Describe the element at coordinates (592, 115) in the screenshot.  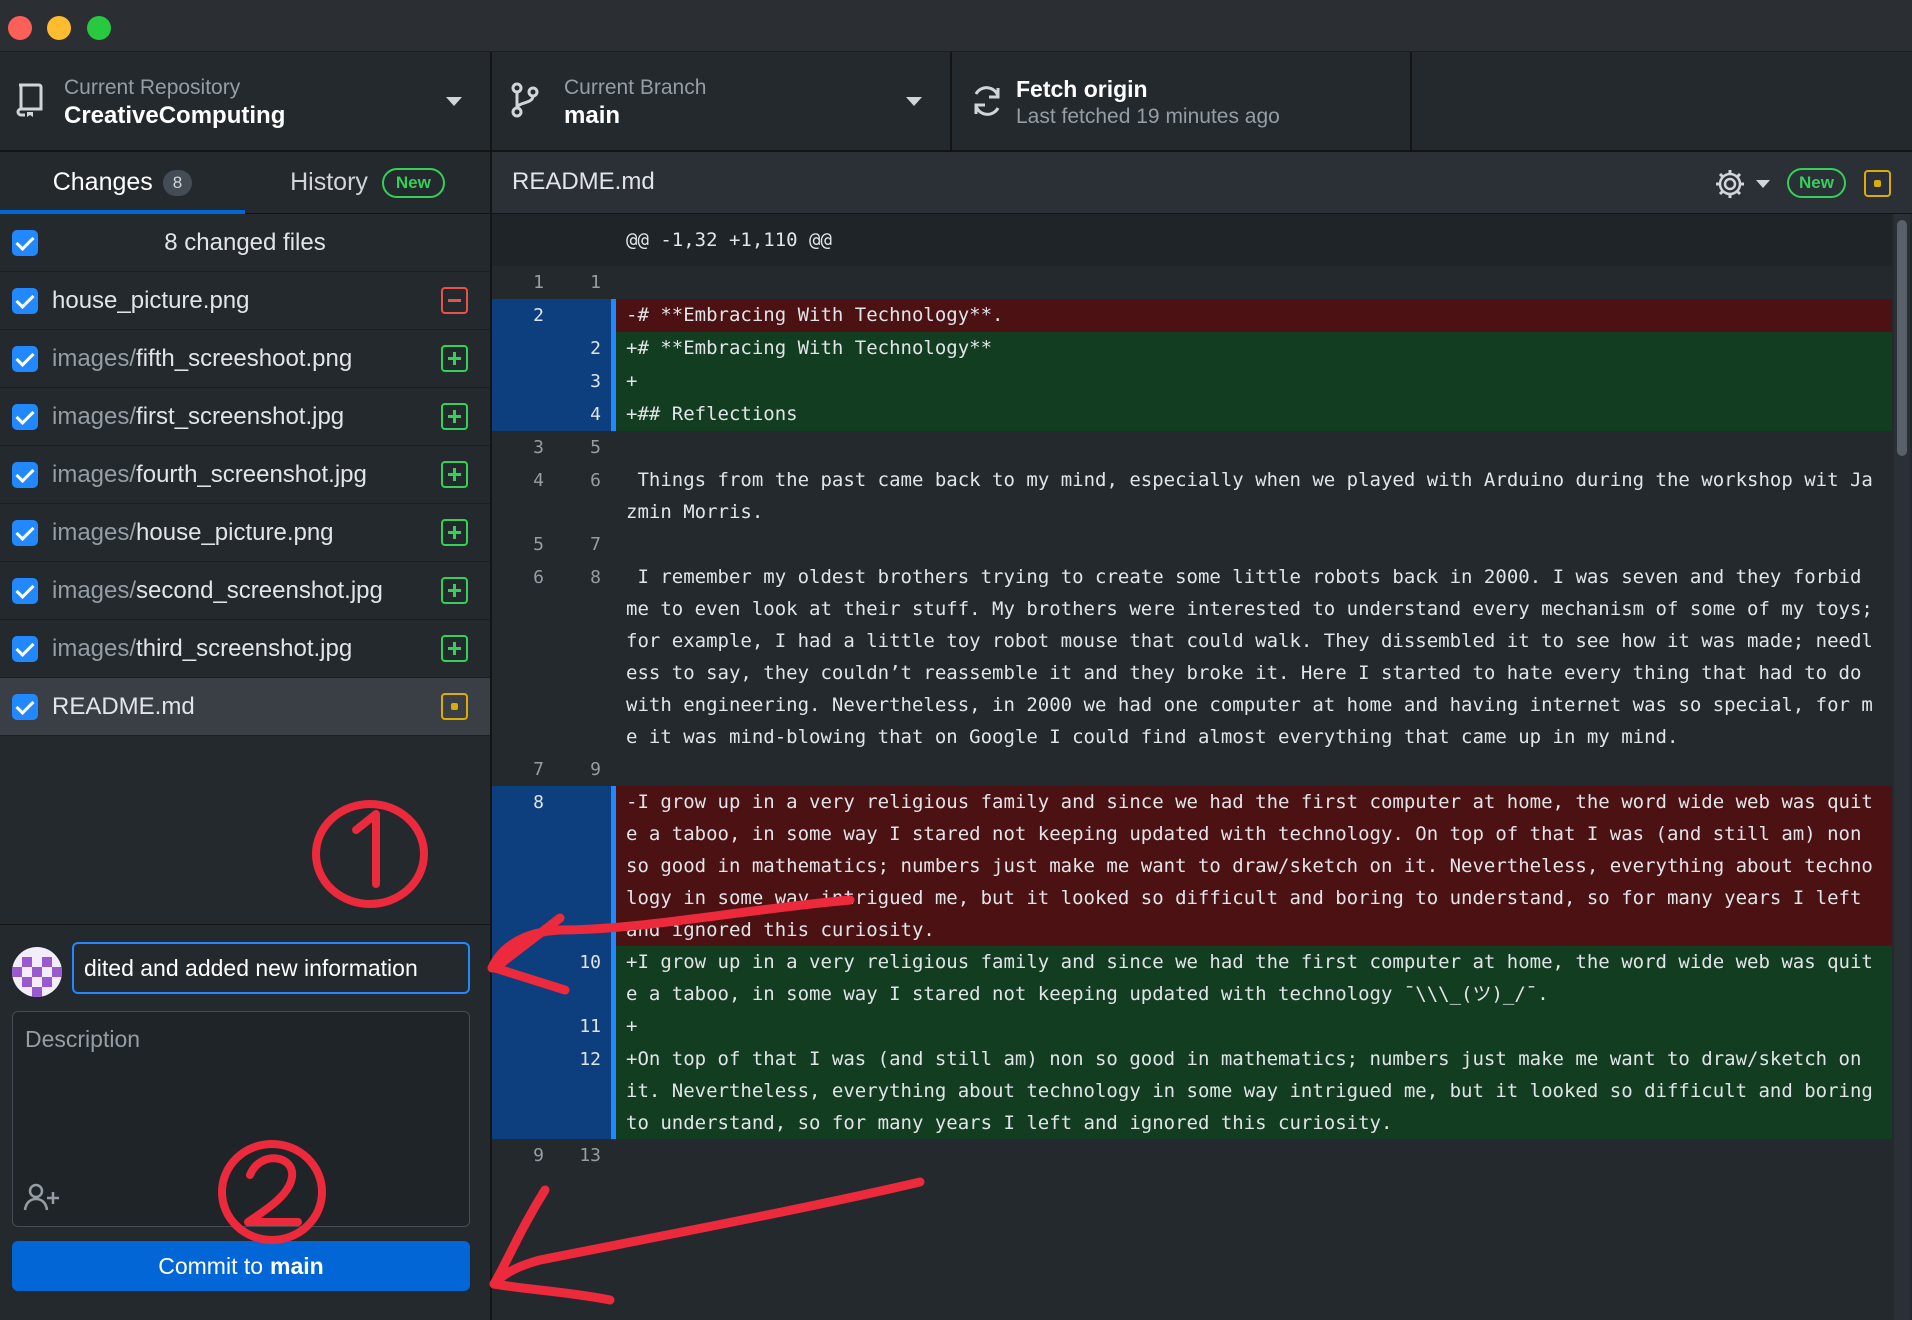
I see `branch-name: main` at that location.